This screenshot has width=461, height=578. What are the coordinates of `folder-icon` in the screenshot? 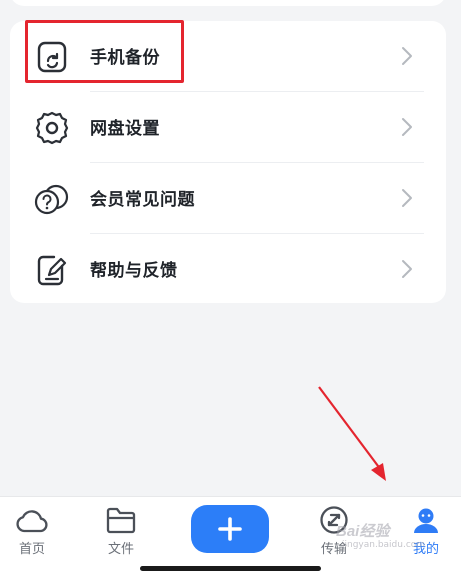 It's located at (121, 520).